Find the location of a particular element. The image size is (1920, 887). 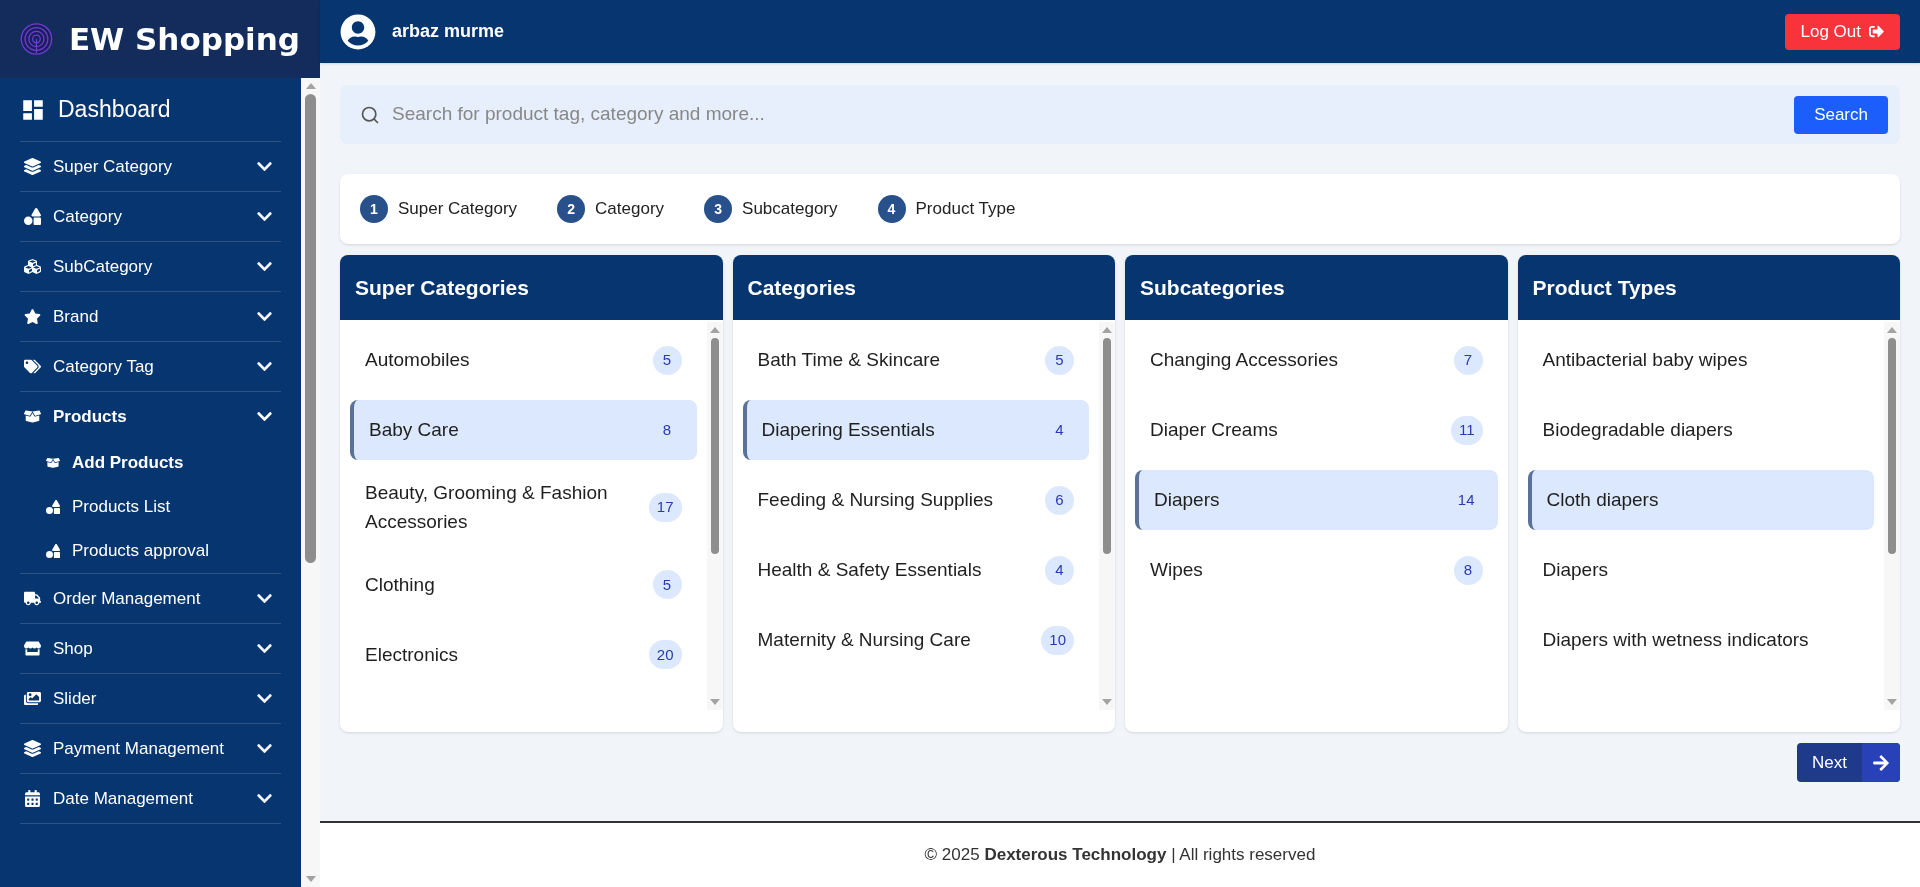

step-number: 4 is located at coordinates (891, 209).